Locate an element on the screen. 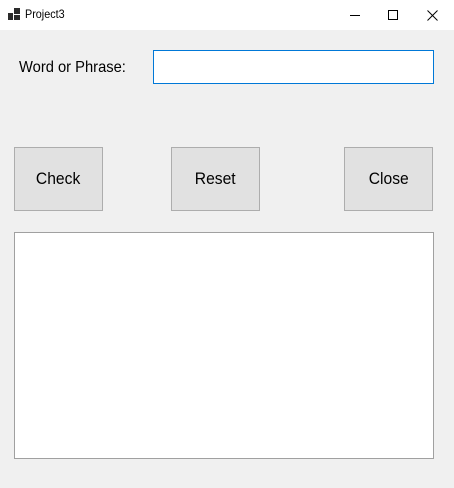 The width and height of the screenshot is (454, 488). reset-button: Reset is located at coordinates (215, 179).